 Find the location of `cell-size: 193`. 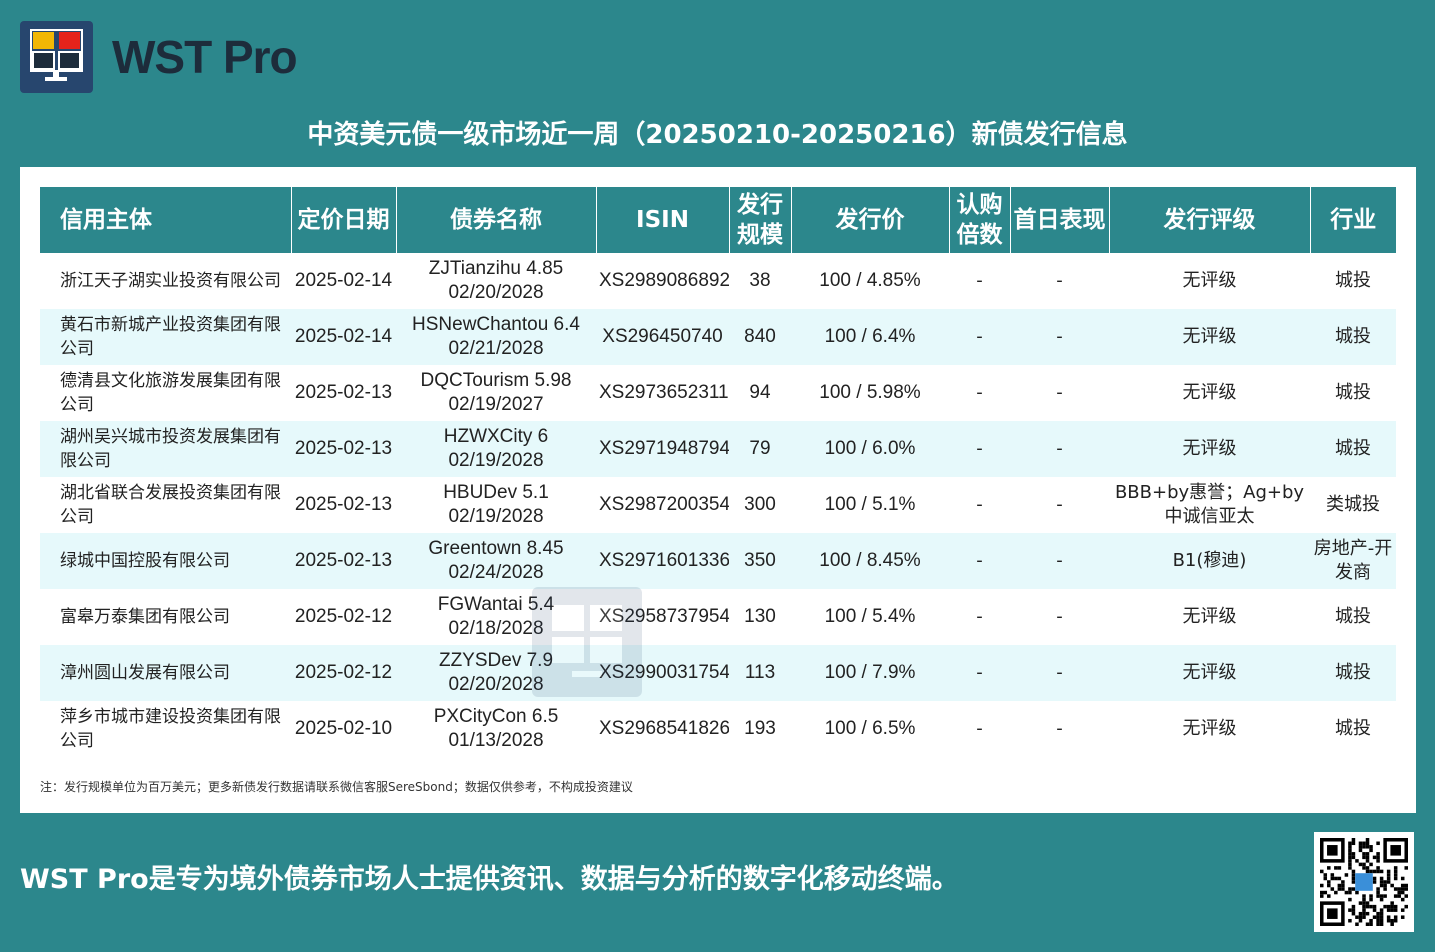

cell-size: 193 is located at coordinates (760, 728).